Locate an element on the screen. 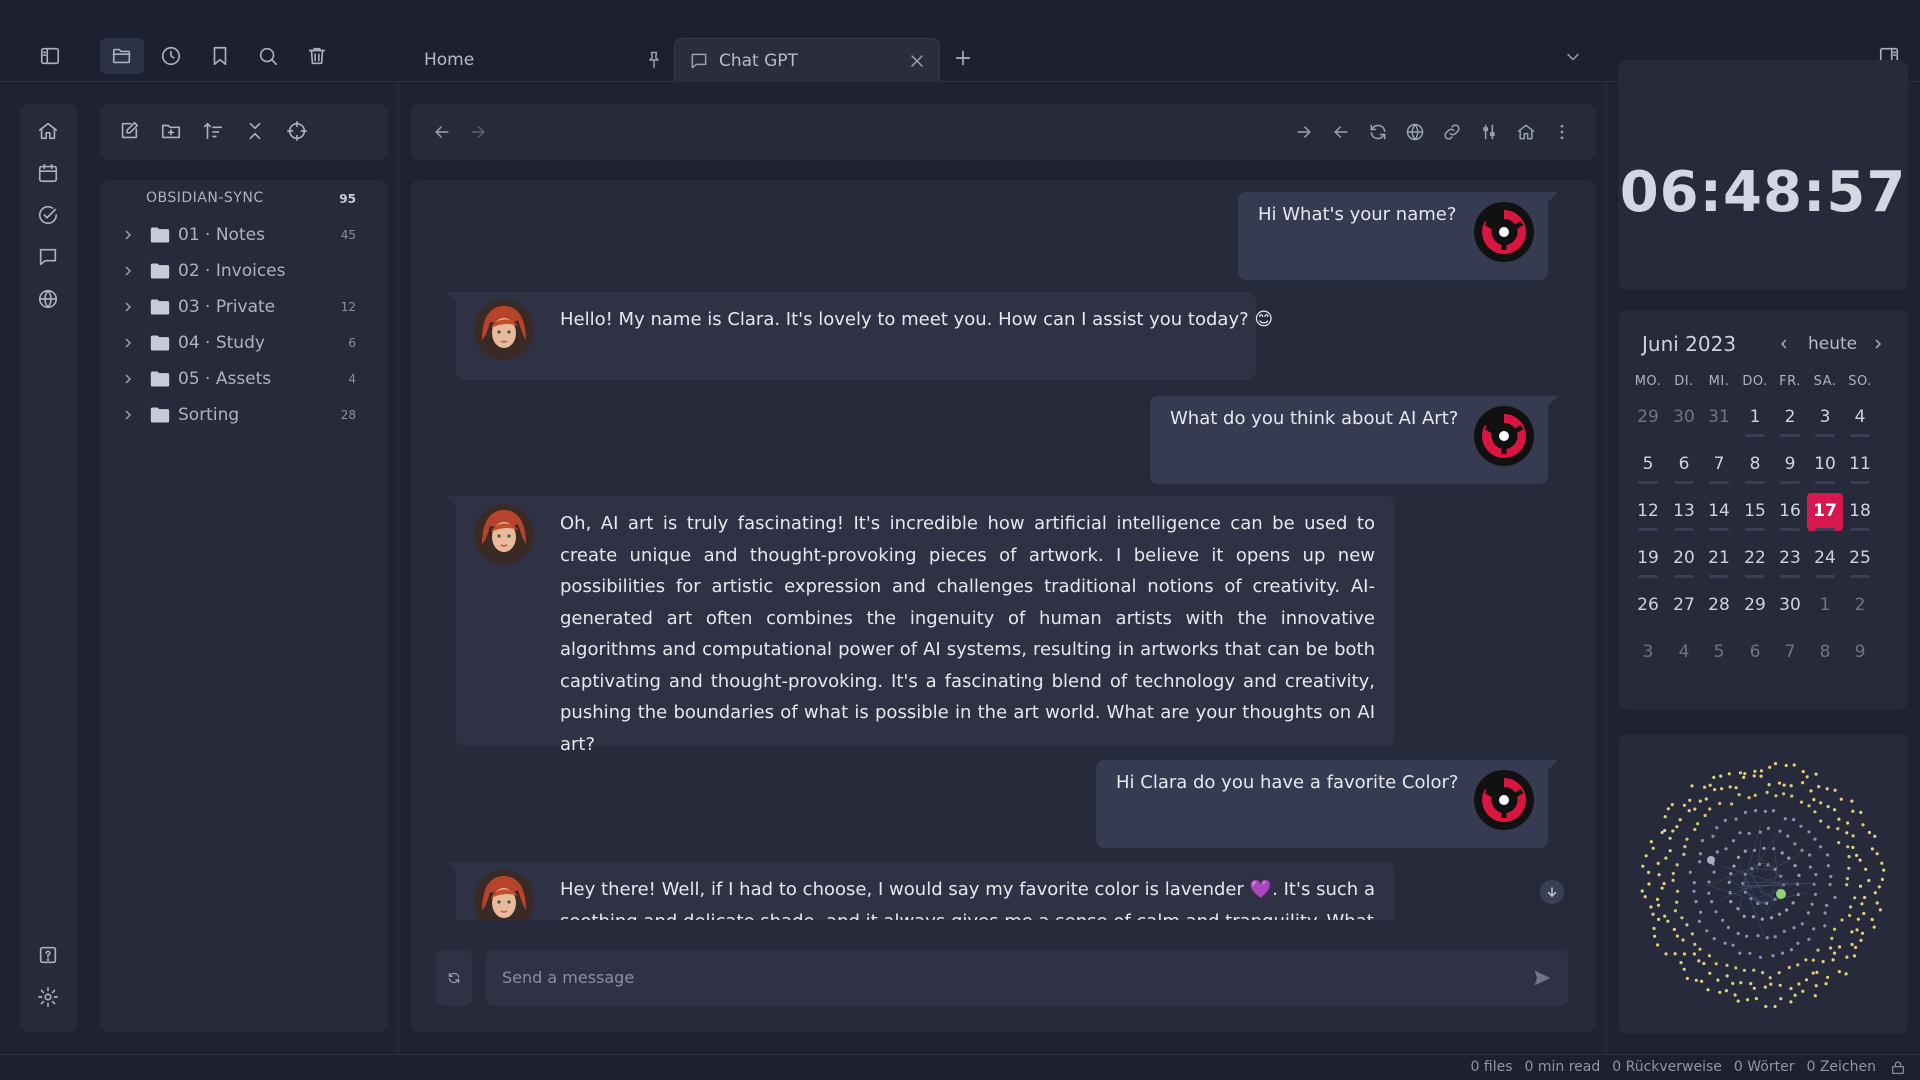  calendar-day: 11 is located at coordinates (1860, 465).